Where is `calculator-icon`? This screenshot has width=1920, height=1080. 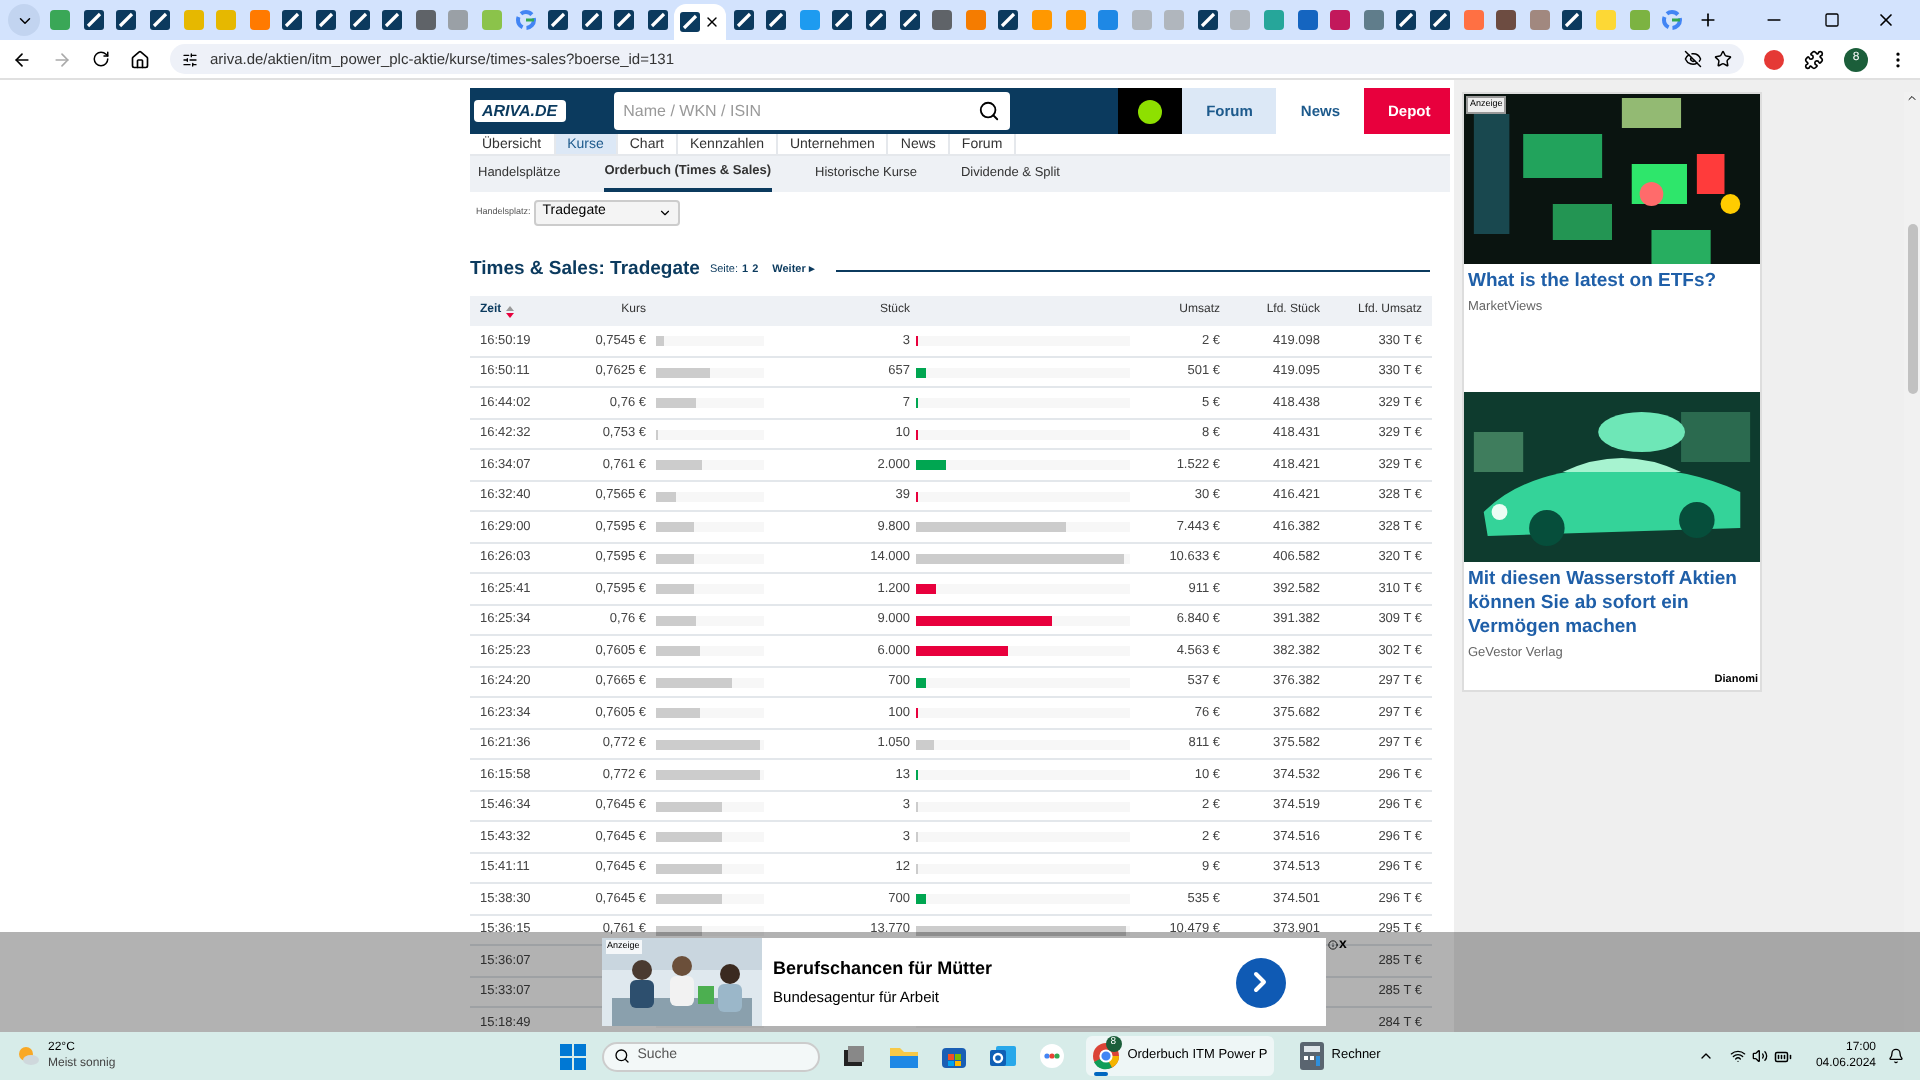 calculator-icon is located at coordinates (1311, 1056).